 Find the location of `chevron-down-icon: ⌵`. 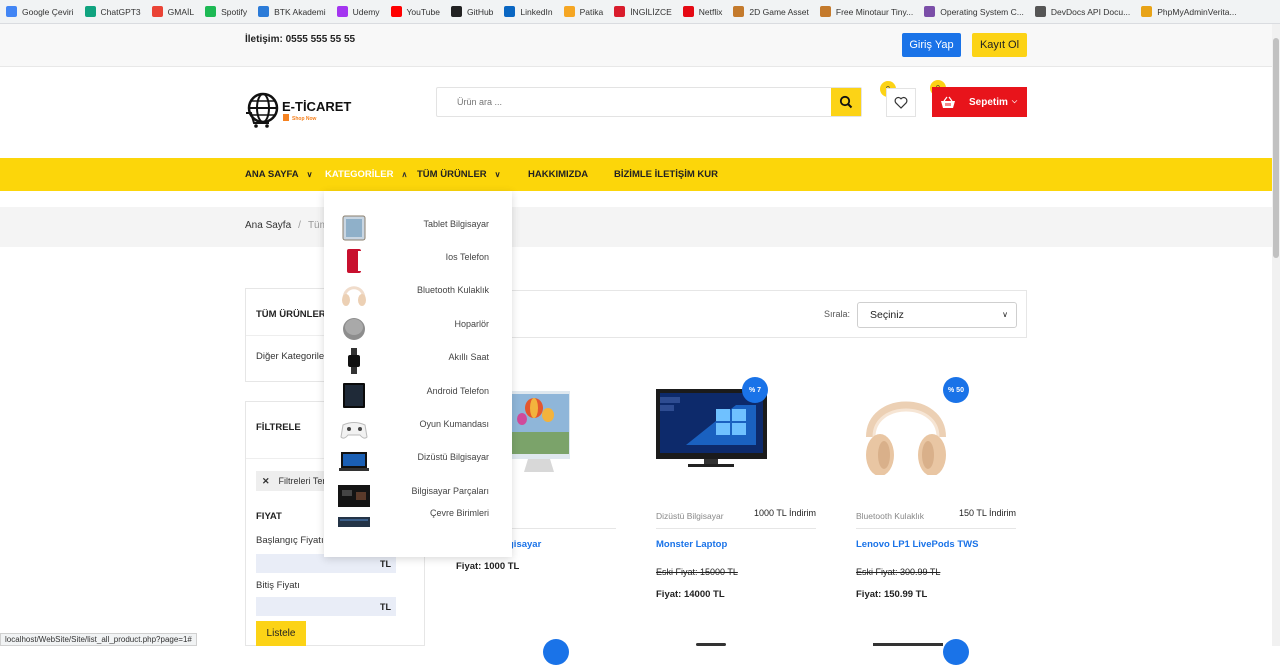

chevron-down-icon: ⌵ is located at coordinates (1014, 101).